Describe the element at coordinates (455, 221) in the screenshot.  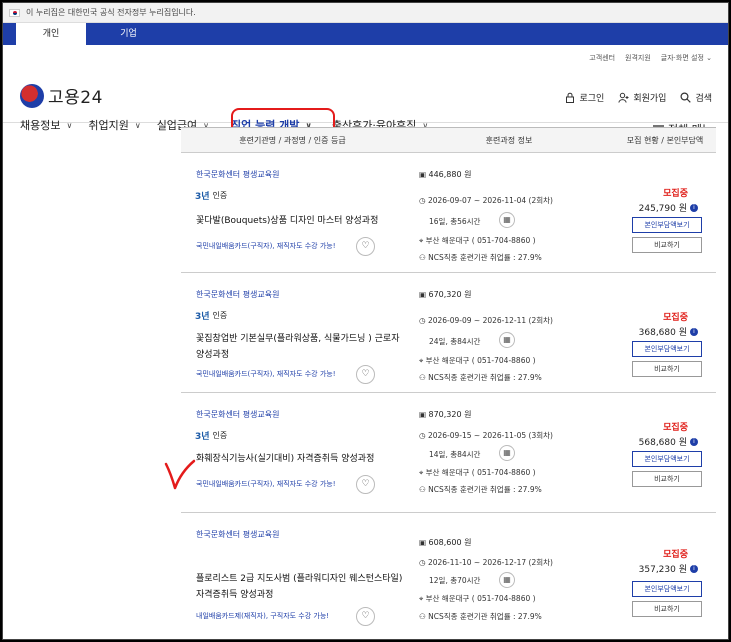
I see `days-value: 16일, 총56시간` at that location.